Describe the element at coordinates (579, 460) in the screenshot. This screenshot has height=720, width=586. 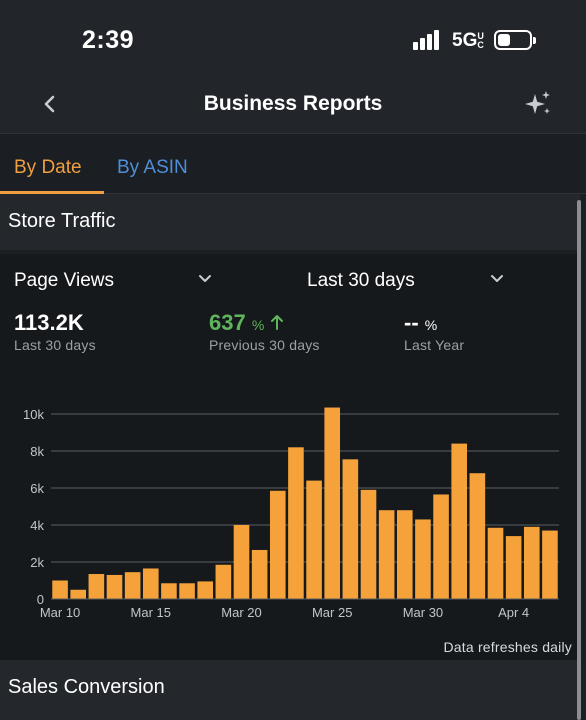
I see `scrollbar` at that location.